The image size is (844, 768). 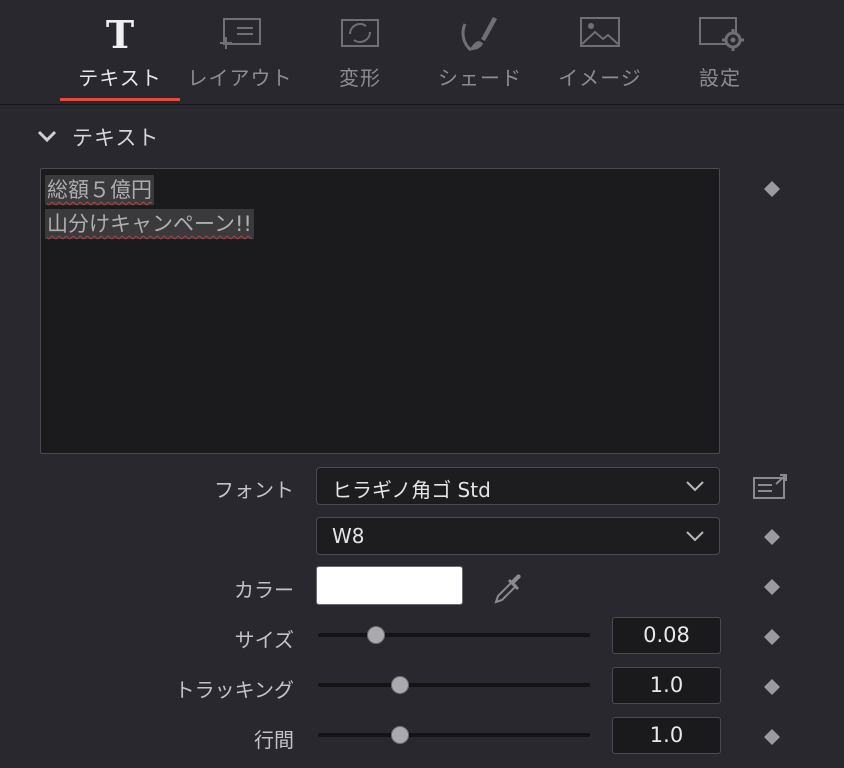 I want to click on tab-settings: 設定, so click(x=720, y=52).